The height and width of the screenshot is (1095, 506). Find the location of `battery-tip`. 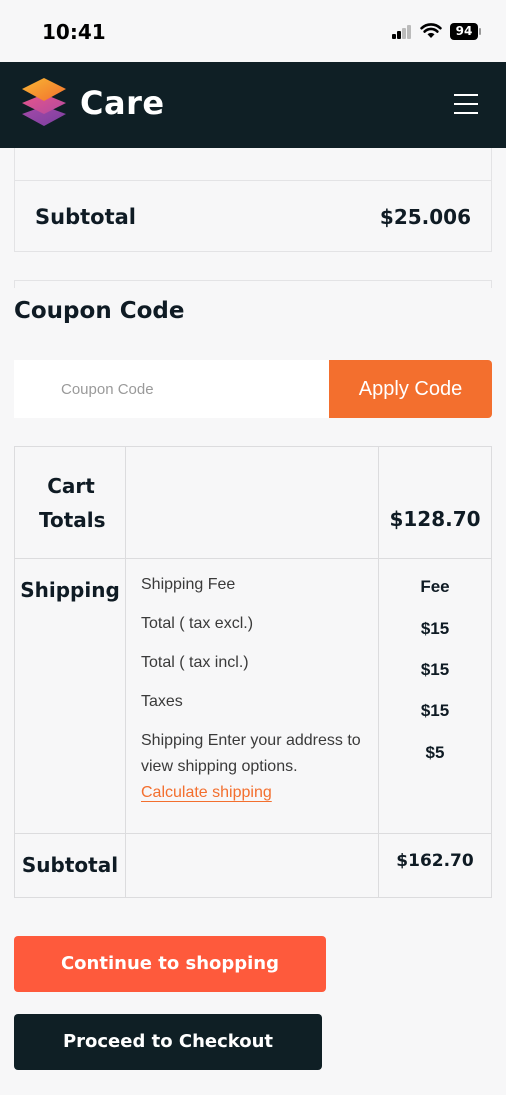

battery-tip is located at coordinates (480, 31).